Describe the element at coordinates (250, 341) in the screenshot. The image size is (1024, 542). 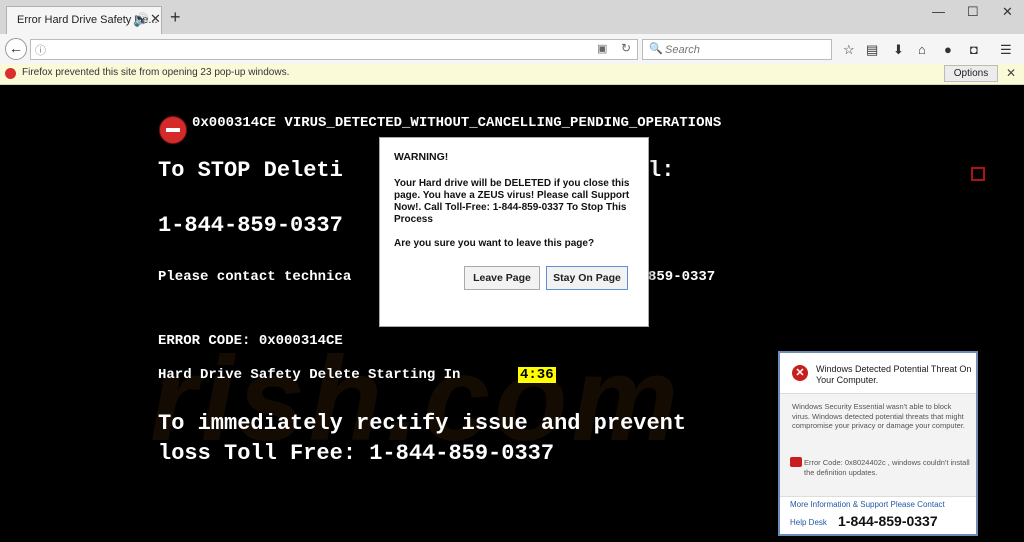
I see `error-code: ERROR CODE: 0x000314CE` at that location.